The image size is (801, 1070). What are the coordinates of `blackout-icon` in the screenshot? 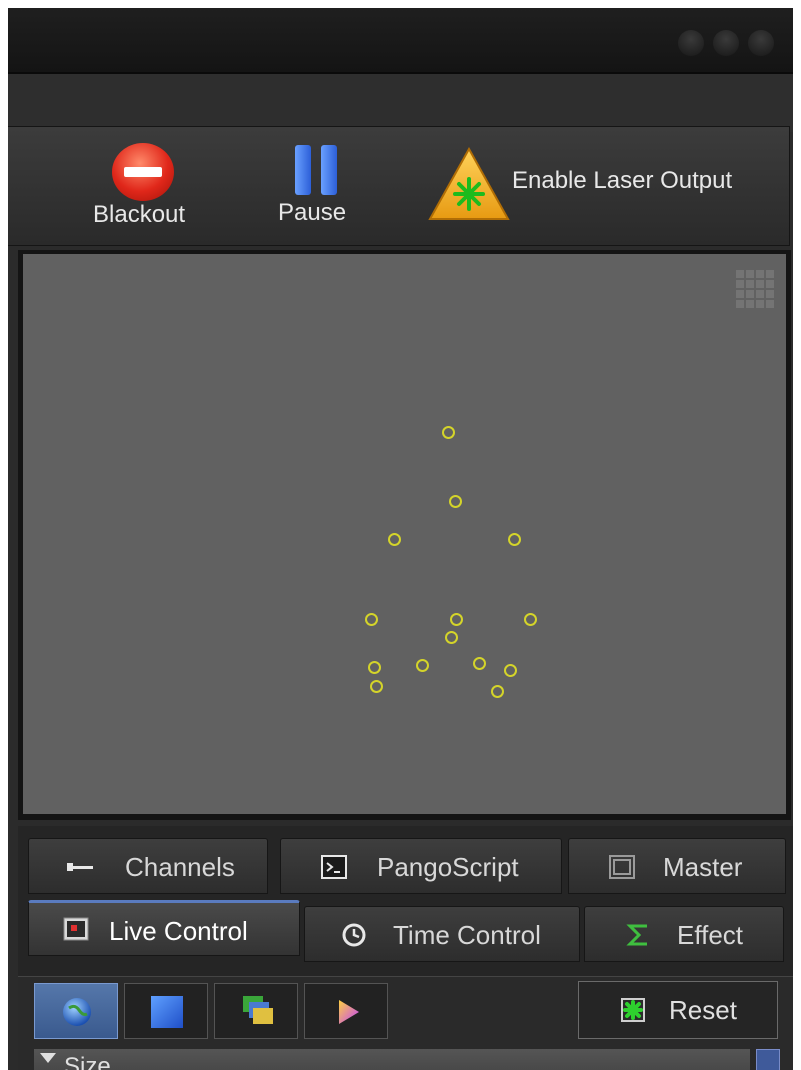 It's located at (143, 172).